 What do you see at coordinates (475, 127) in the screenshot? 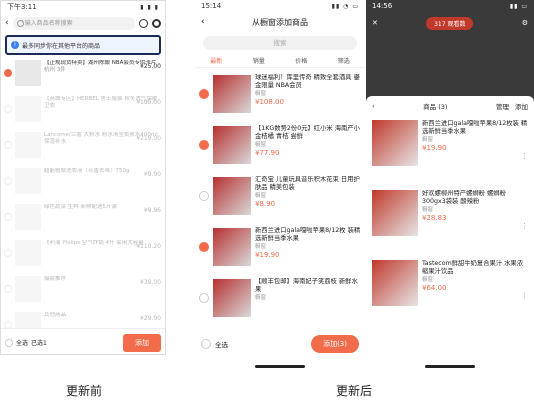
I see `item-title: 新西兰进口gala嘎啦苹果8/12枚装 精选新鲜当季水果` at bounding box center [475, 127].